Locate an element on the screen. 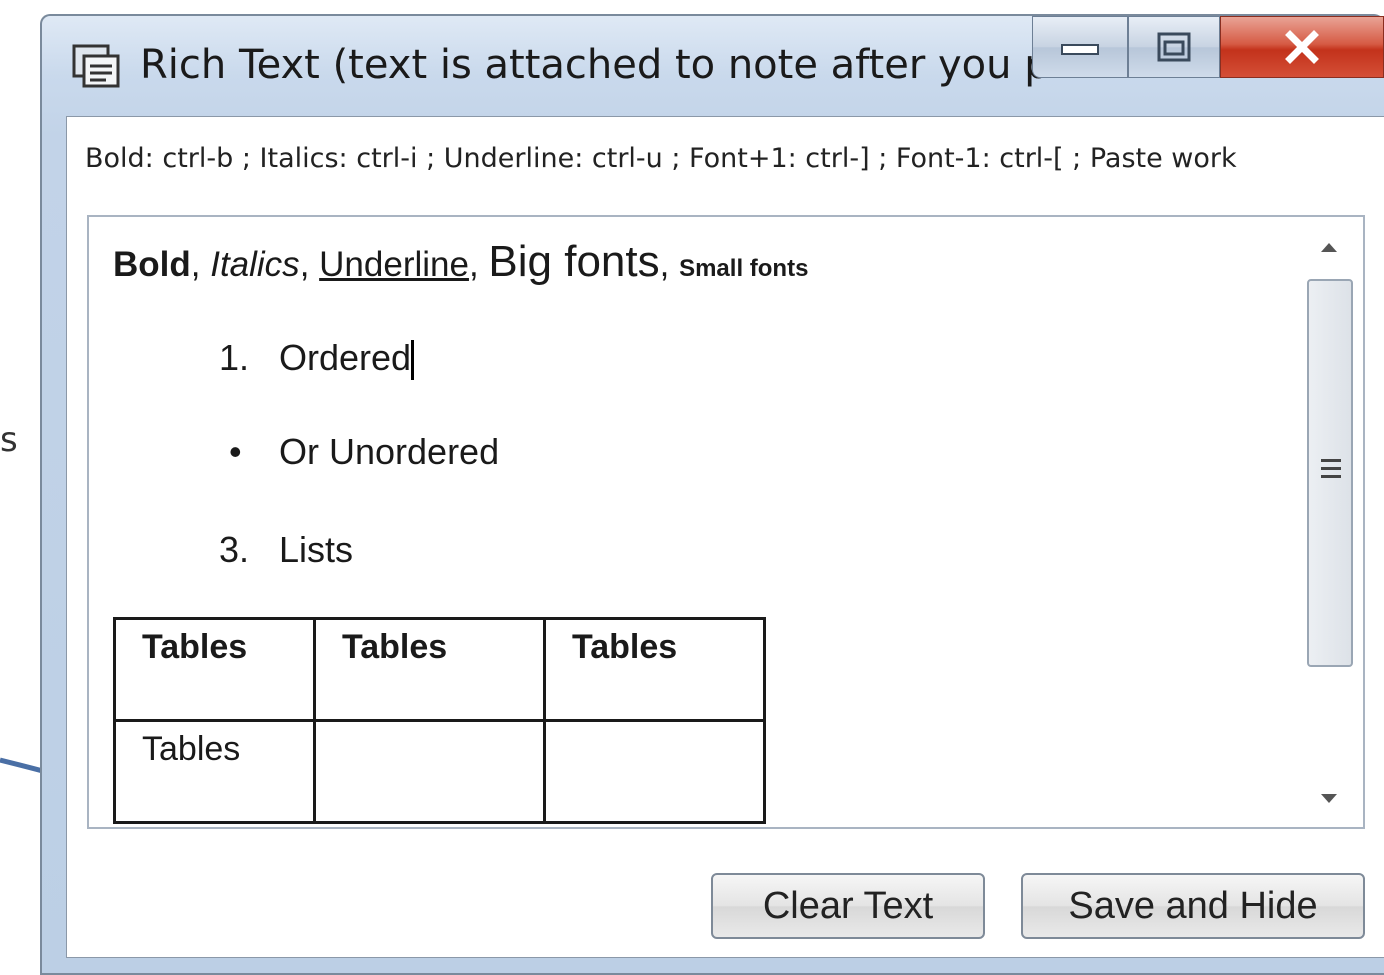 The height and width of the screenshot is (975, 1384). close-button is located at coordinates (1302, 47).